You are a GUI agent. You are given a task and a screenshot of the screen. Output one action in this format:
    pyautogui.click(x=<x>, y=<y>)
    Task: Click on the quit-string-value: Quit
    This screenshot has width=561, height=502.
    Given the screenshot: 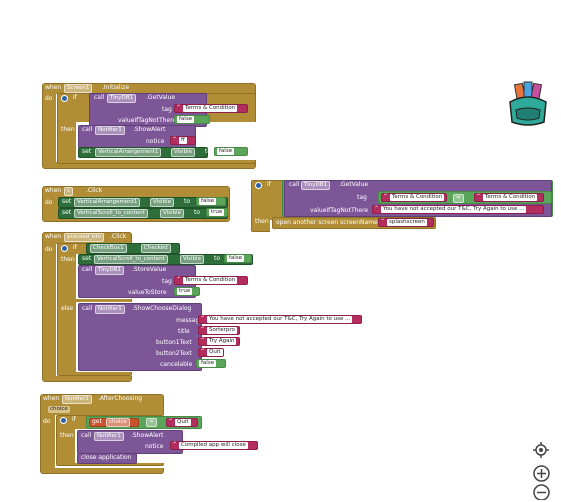 What is the action you would take?
    pyautogui.click(x=183, y=422)
    